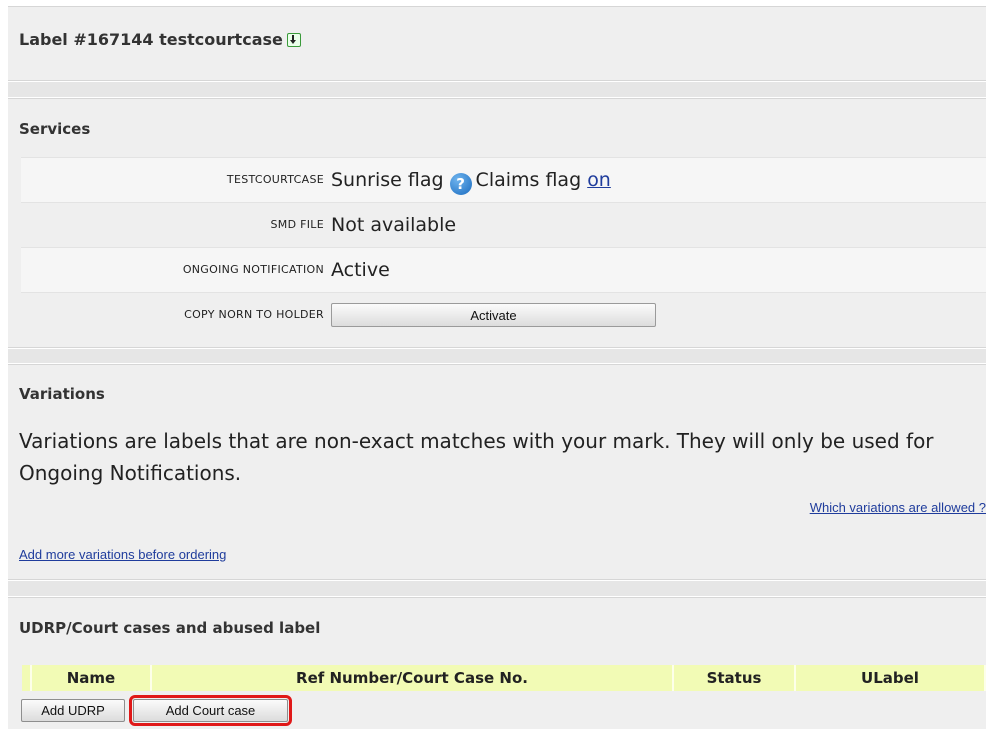 Image resolution: width=986 pixels, height=729 pixels. What do you see at coordinates (599, 180) in the screenshot?
I see `claims-flag-on-link: on` at bounding box center [599, 180].